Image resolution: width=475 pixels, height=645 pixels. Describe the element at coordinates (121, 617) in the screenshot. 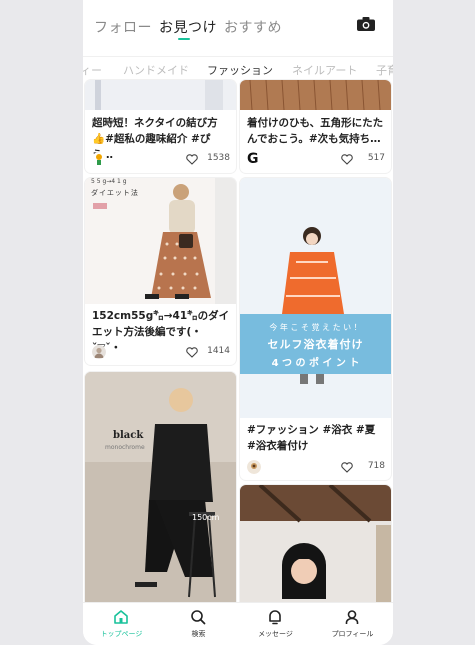

I see `home-icon` at that location.